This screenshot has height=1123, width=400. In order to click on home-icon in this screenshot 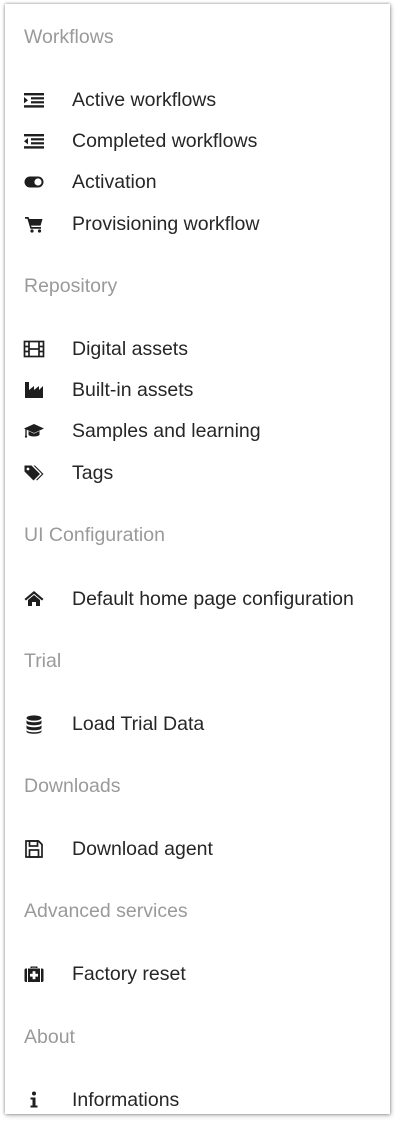, I will do `click(34, 599)`.